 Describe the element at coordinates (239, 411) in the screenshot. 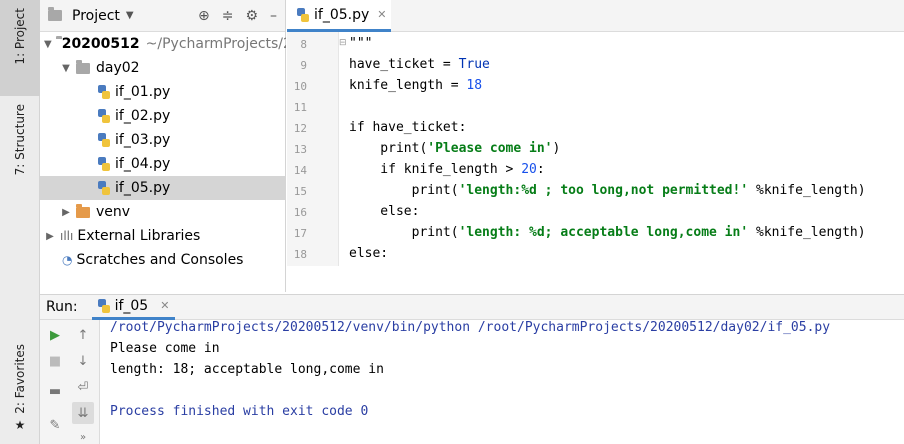

I see `console-line: Process finished with exit code 0` at that location.